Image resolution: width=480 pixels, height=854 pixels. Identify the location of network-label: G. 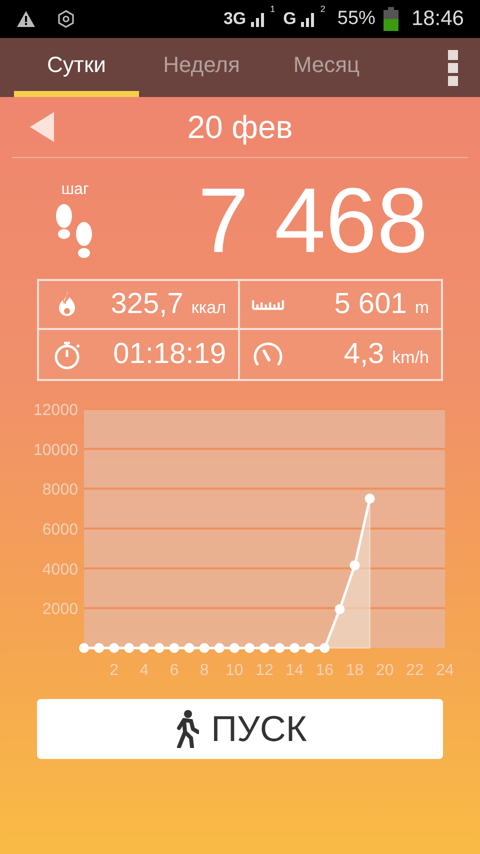
(289, 19).